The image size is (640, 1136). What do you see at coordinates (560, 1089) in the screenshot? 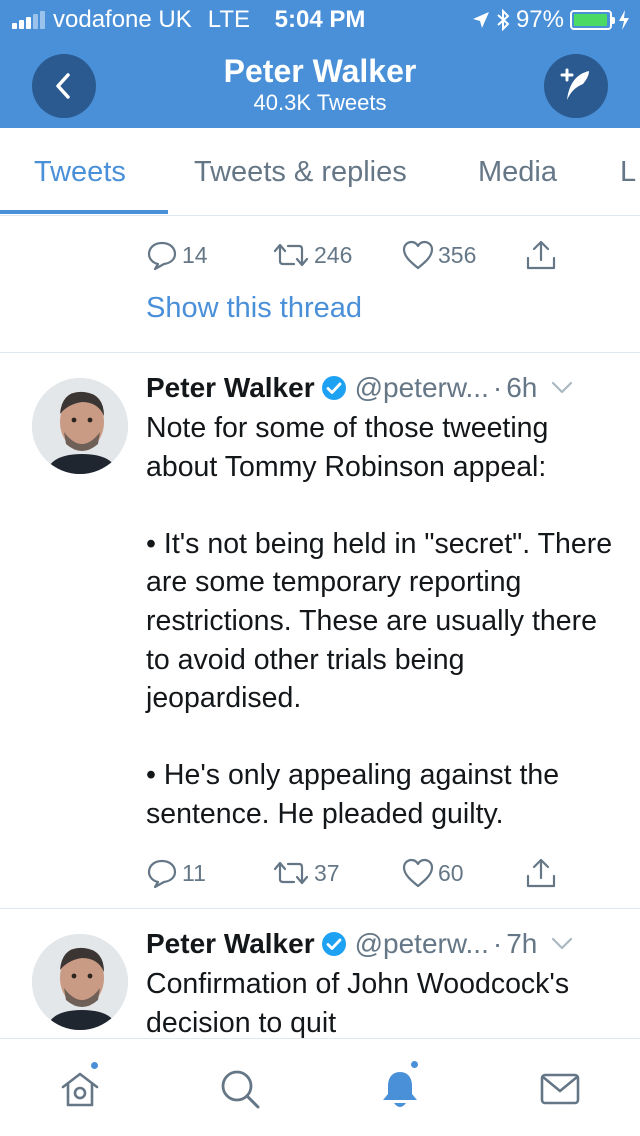
I see `messages-envelope-icon` at bounding box center [560, 1089].